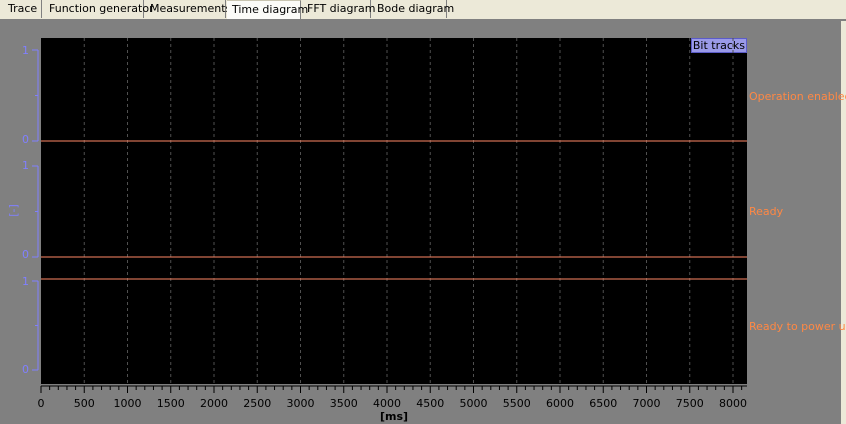  Describe the element at coordinates (516, 403) in the screenshot. I see `x-tick-label: 5500` at that location.